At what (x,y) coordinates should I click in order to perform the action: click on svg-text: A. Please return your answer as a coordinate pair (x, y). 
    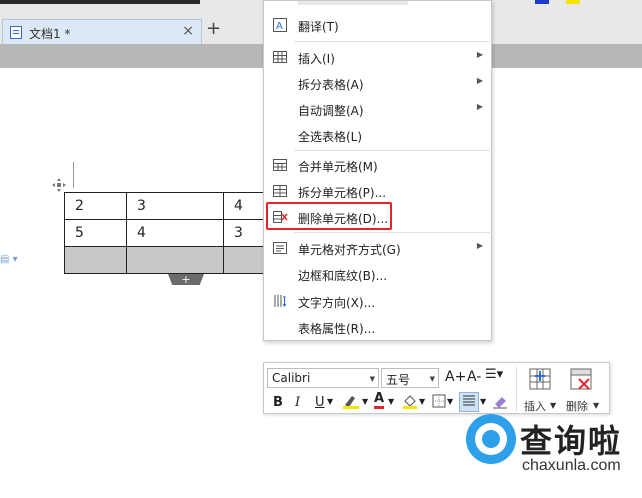
    Looking at the image, I should click on (279, 26).